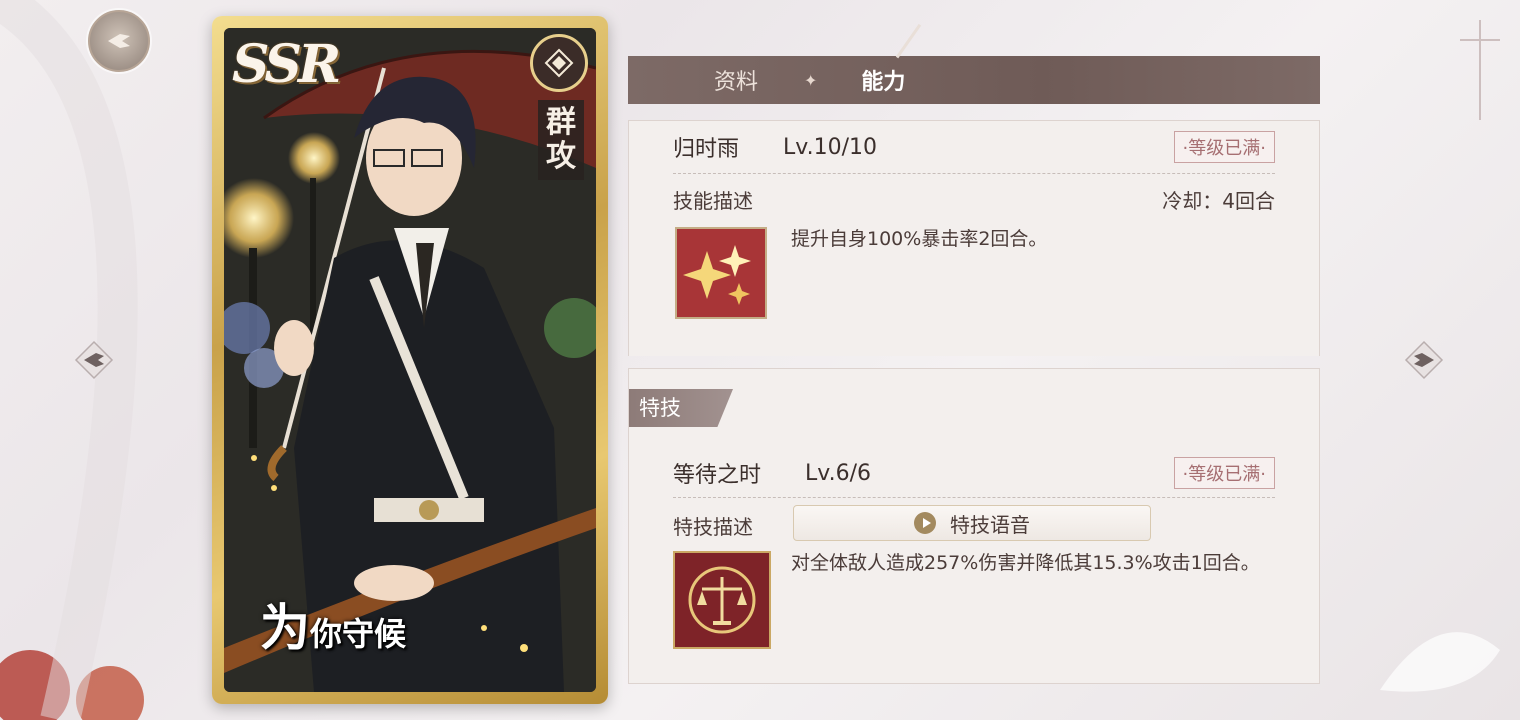 This screenshot has width=1520, height=720. I want to click on attack-type-label: 群攻, so click(561, 140).